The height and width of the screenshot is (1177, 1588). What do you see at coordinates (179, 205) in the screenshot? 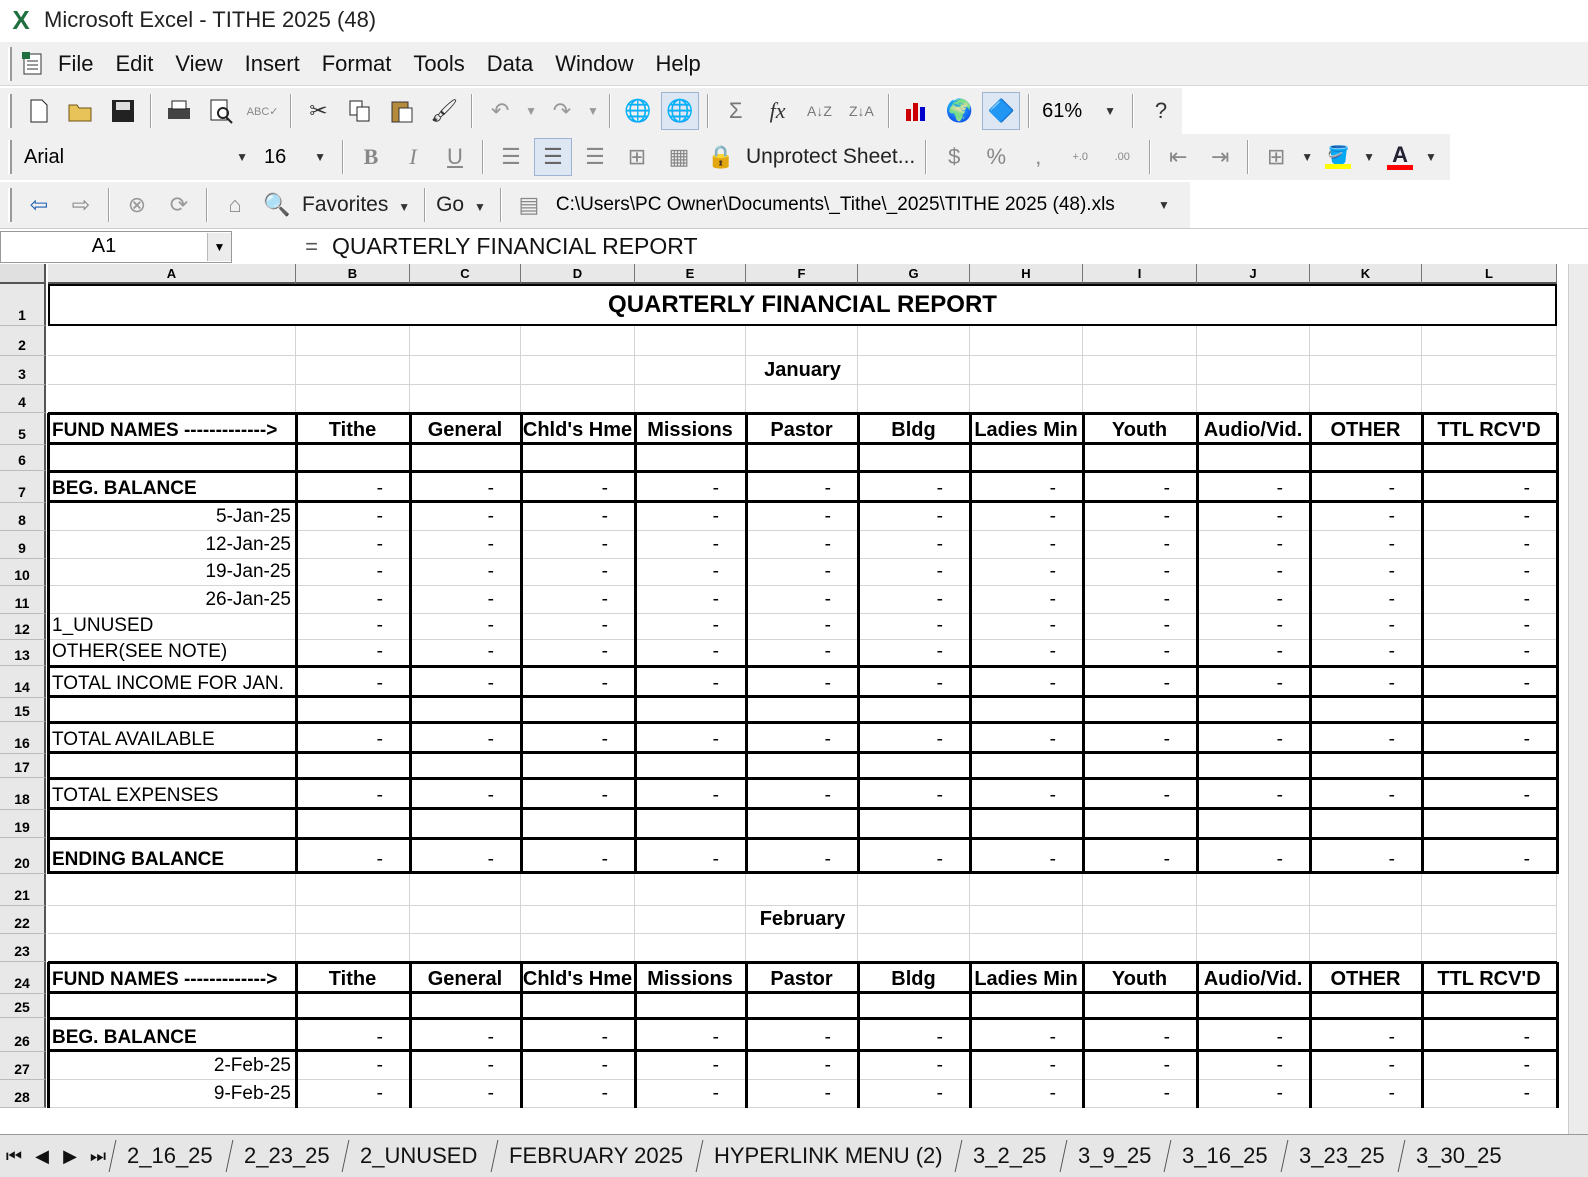
I see `refresh-icon: ⟳` at bounding box center [179, 205].